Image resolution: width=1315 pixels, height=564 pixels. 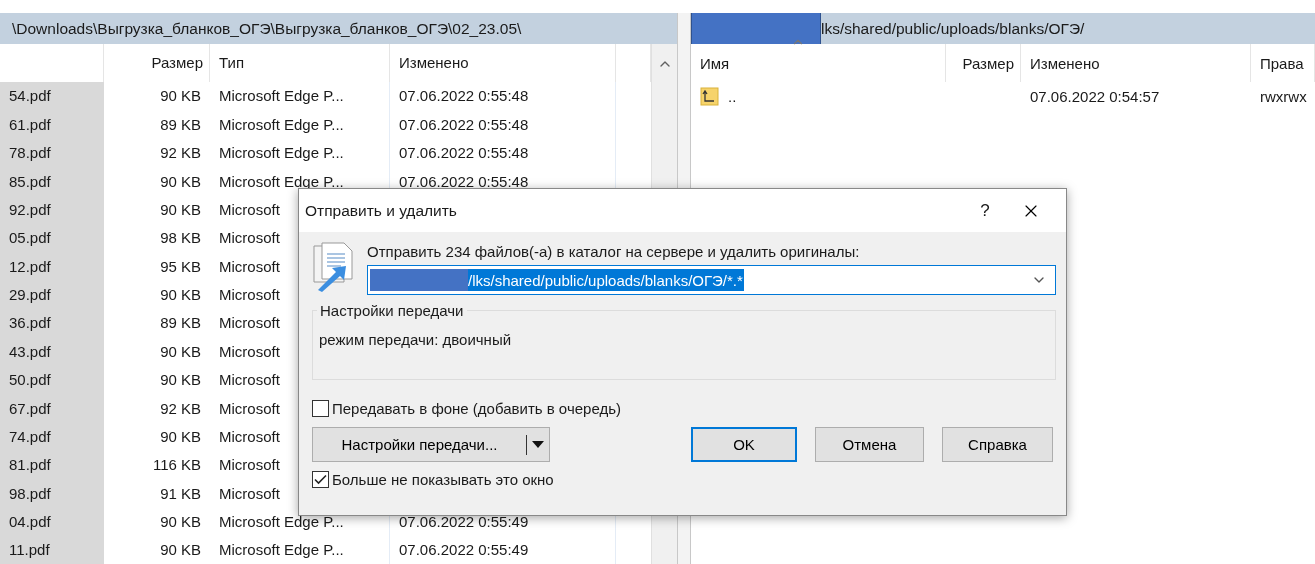 I want to click on file-name: 74.pdf, so click(x=52, y=436).